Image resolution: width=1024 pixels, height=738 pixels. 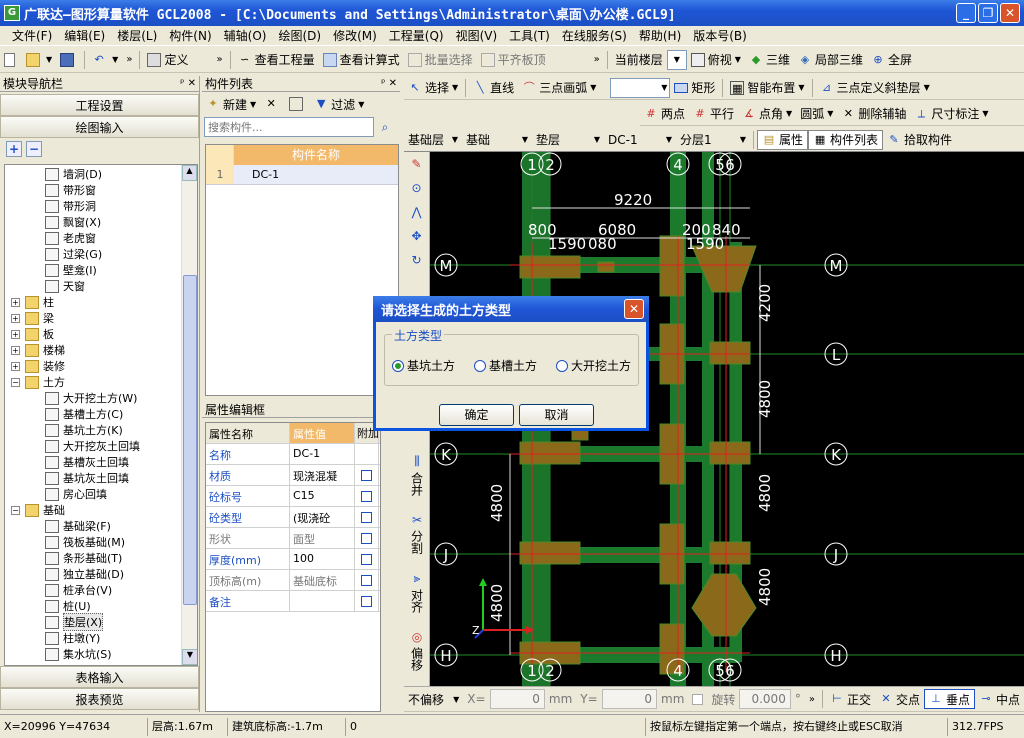 I want to click on property-value: 基础底标, so click(x=322, y=580).